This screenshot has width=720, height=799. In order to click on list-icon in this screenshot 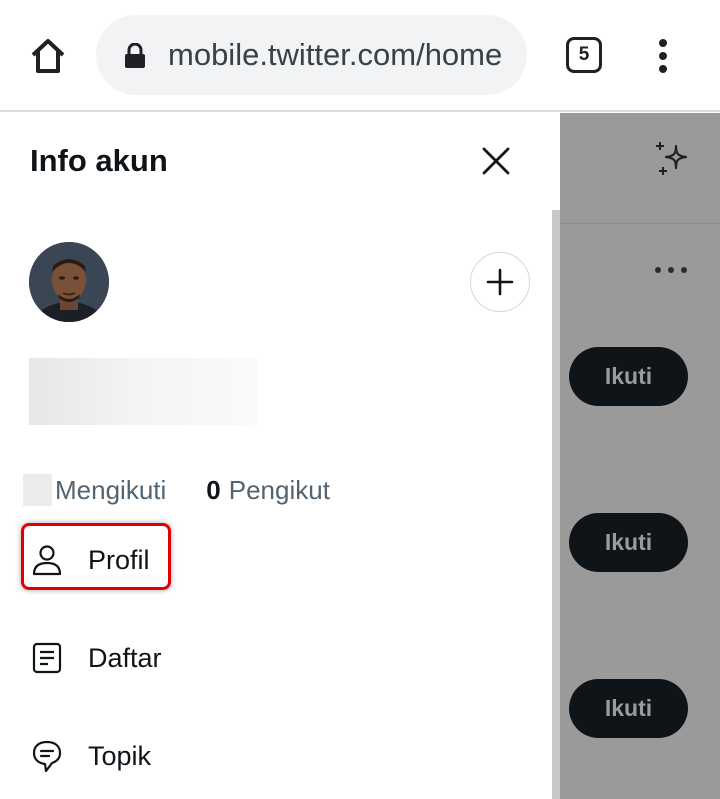, I will do `click(47, 658)`.